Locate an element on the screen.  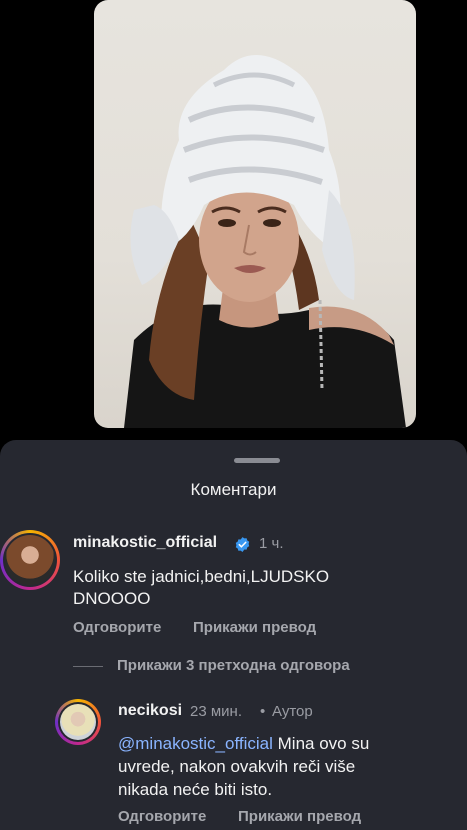
reply-text-line3: nikada neće biti isto. is located at coordinates (195, 789).